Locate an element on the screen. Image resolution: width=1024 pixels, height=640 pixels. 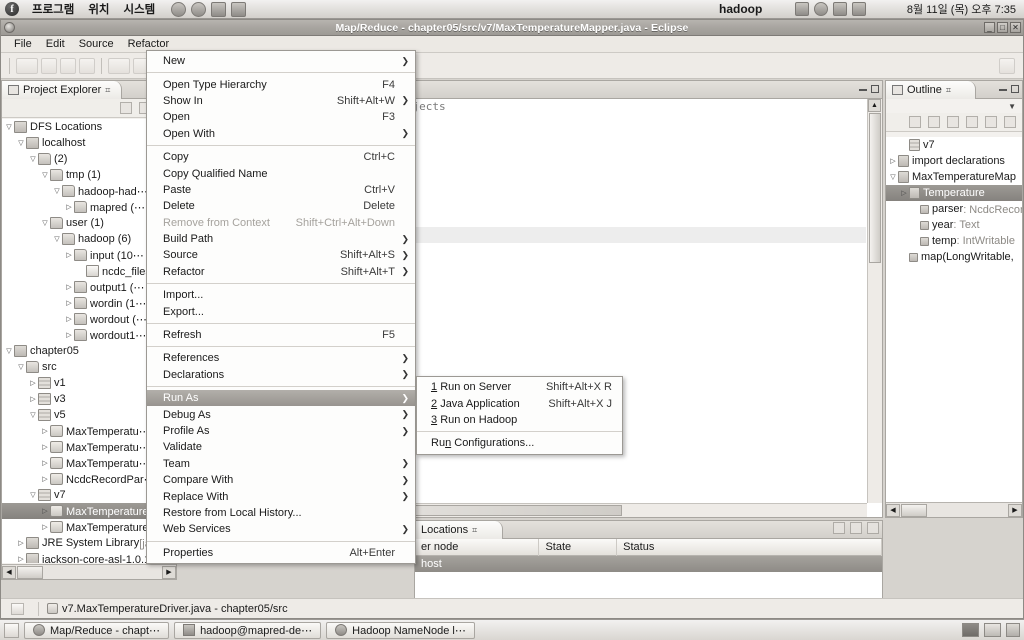
menu-item-source: Source Shift+Alt+S ❯ is located at coordinates (281, 255).